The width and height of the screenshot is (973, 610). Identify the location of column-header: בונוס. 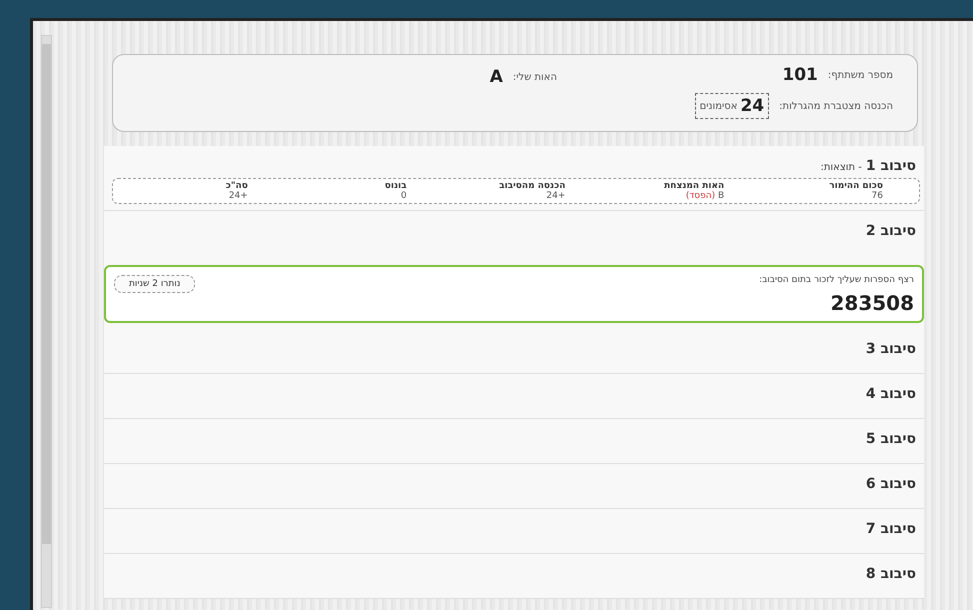
(396, 186).